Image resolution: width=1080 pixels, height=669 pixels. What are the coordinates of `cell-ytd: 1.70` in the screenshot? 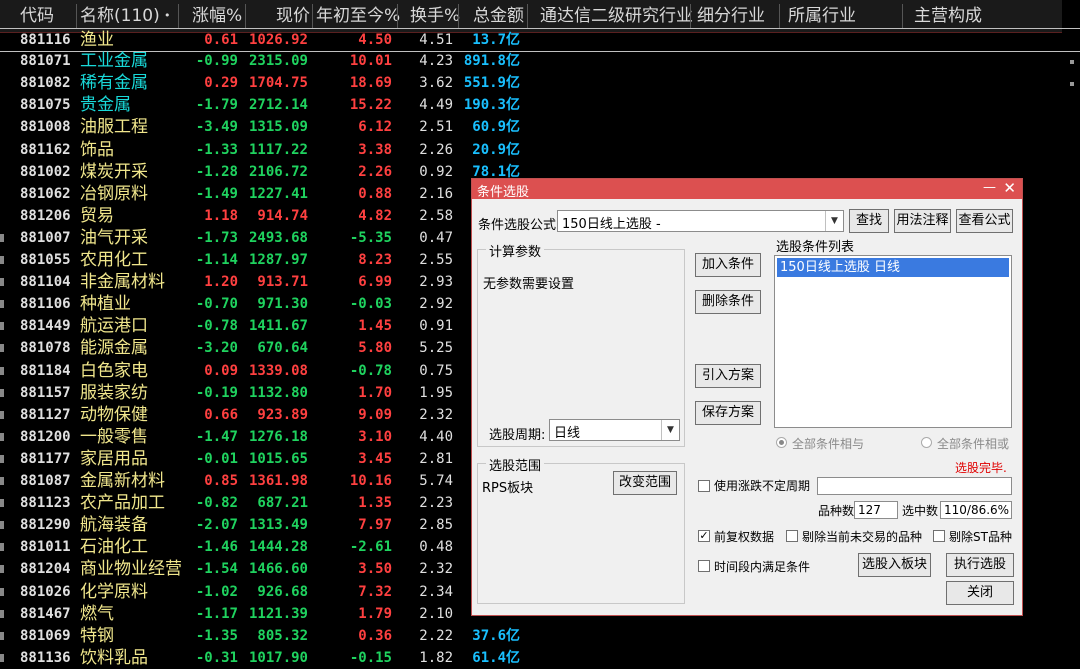 It's located at (375, 392).